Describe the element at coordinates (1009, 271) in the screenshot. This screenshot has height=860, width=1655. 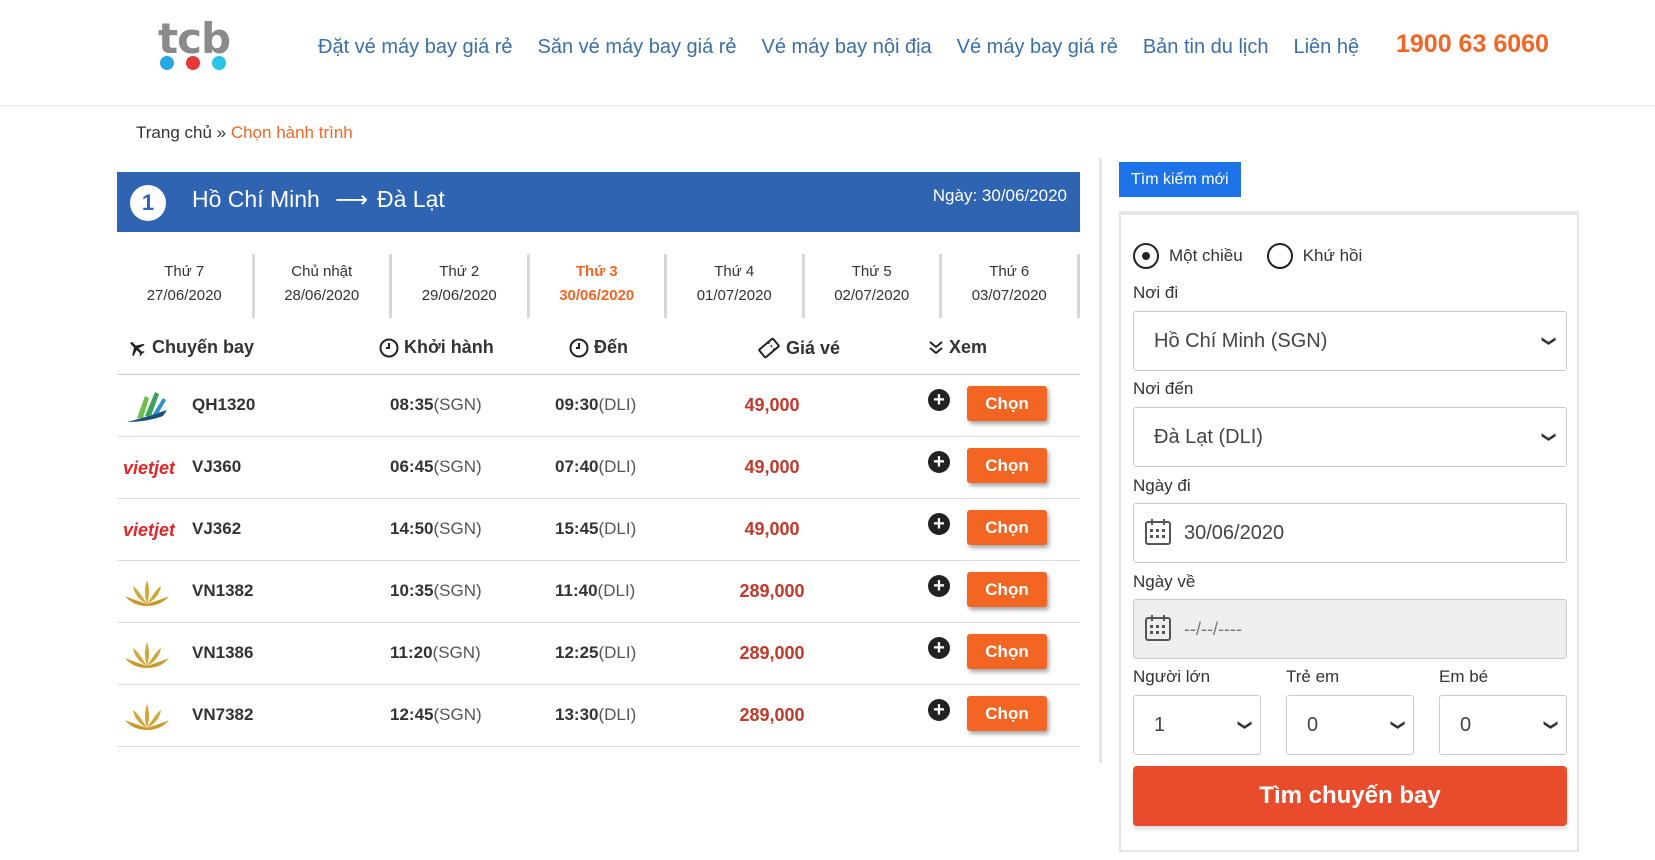
I see `date-tab-day: Thứ 6` at that location.